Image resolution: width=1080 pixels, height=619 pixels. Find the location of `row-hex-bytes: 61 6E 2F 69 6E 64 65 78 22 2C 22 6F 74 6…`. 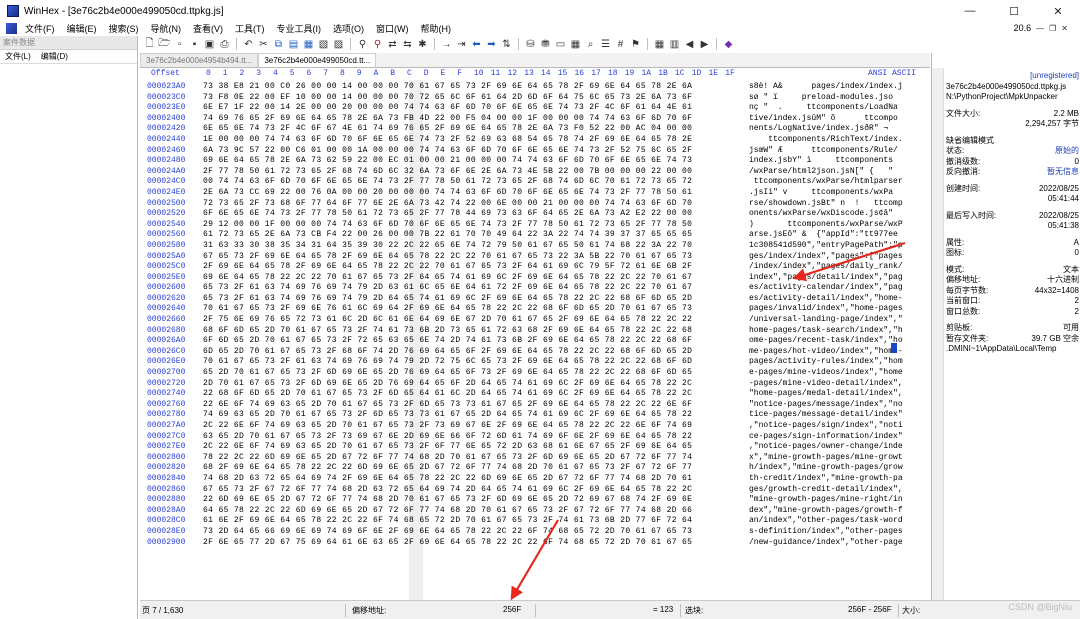

row-hex-bytes: 61 6E 2F 69 6E 64 65 78 22 2C 22 6F 74 6… is located at coordinates (473, 520).